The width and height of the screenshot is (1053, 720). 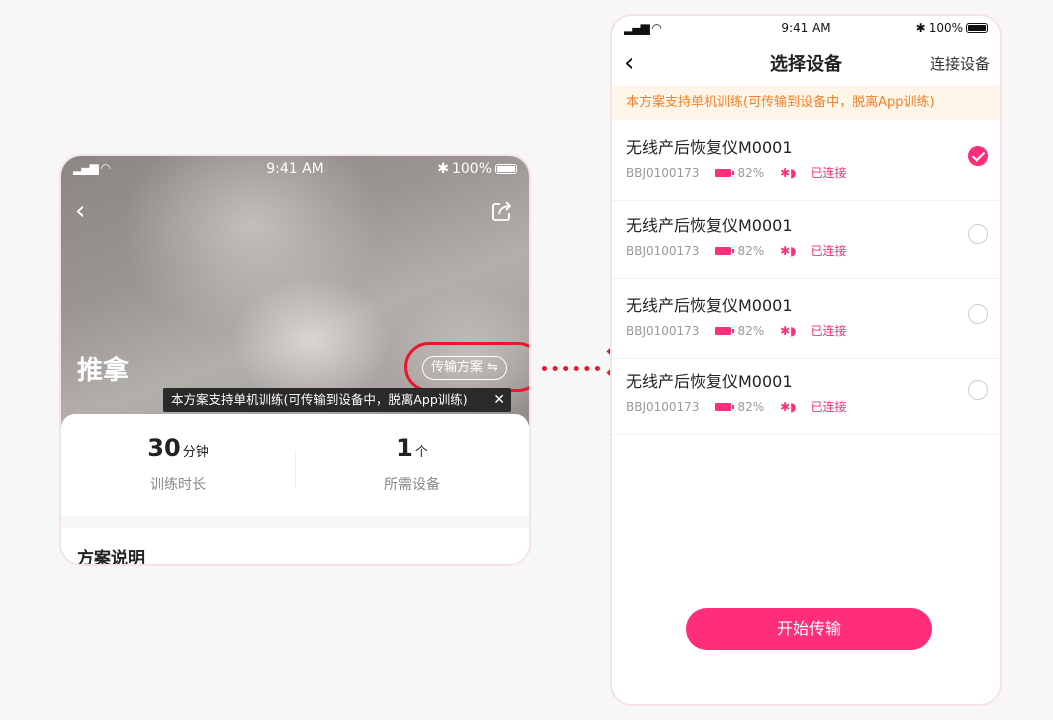 I want to click on devices-unit: 个, so click(x=421, y=452).